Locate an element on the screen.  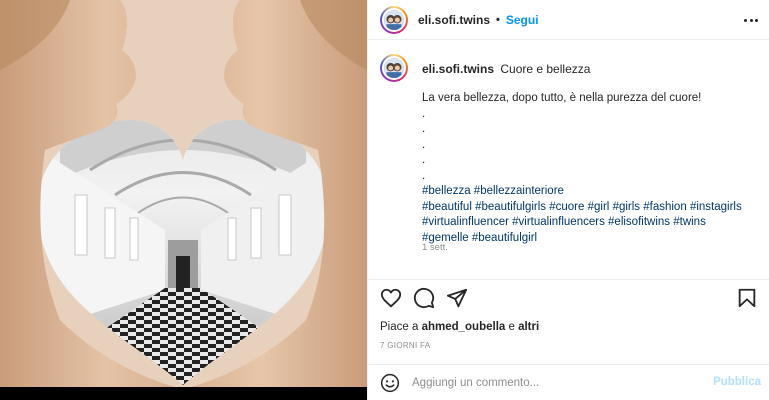
share-icon is located at coordinates (457, 298).